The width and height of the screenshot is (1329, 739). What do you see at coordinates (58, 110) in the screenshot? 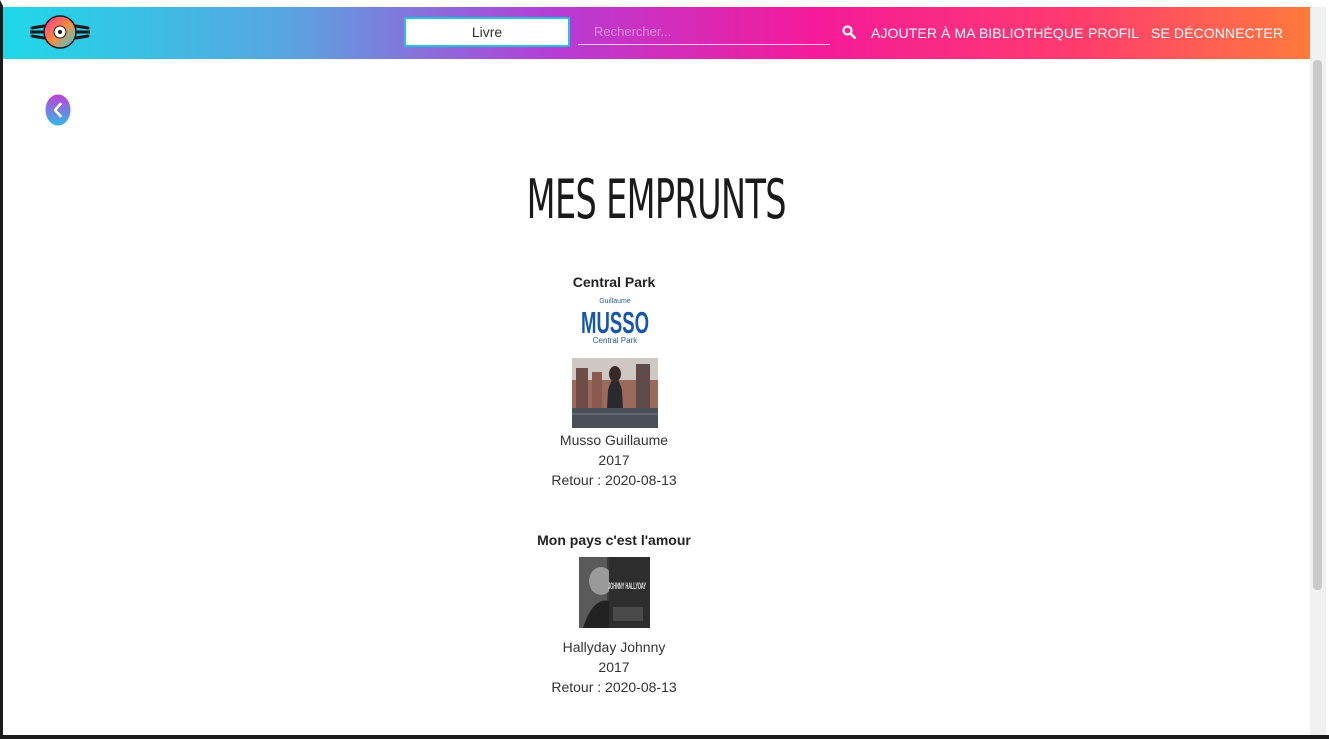
I see `back-button` at bounding box center [58, 110].